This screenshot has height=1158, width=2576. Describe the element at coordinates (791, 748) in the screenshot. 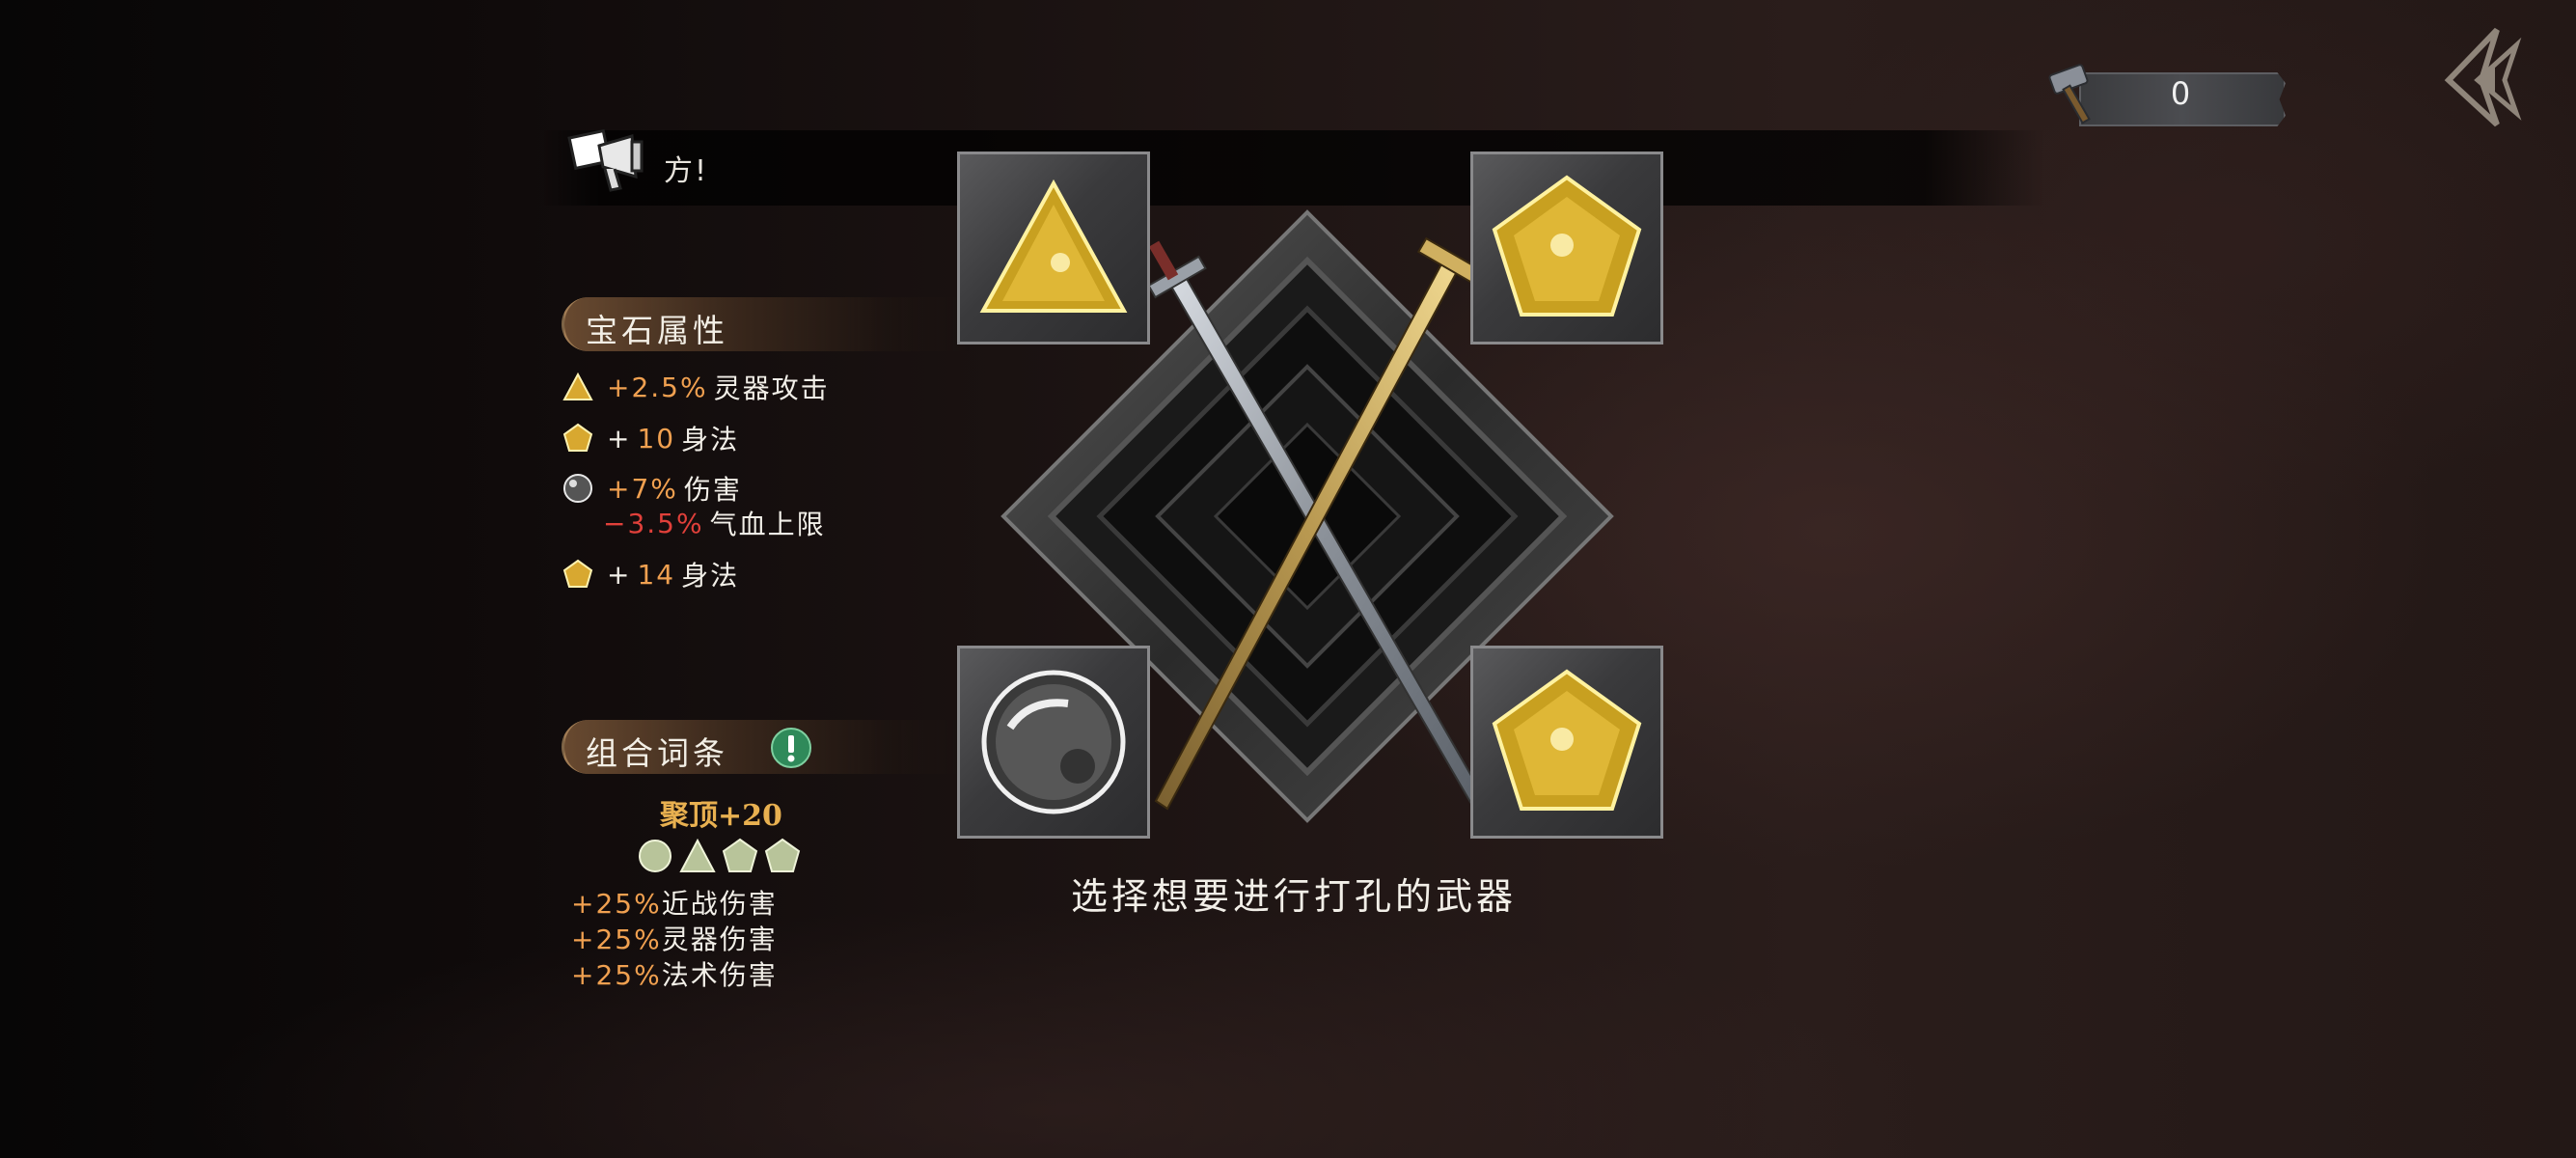

I see `info-icon` at that location.